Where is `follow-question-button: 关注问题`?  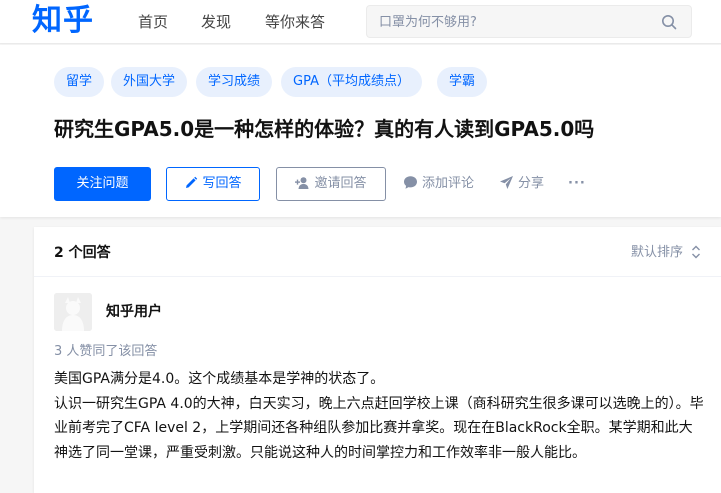
follow-question-button: 关注问题 is located at coordinates (102, 184).